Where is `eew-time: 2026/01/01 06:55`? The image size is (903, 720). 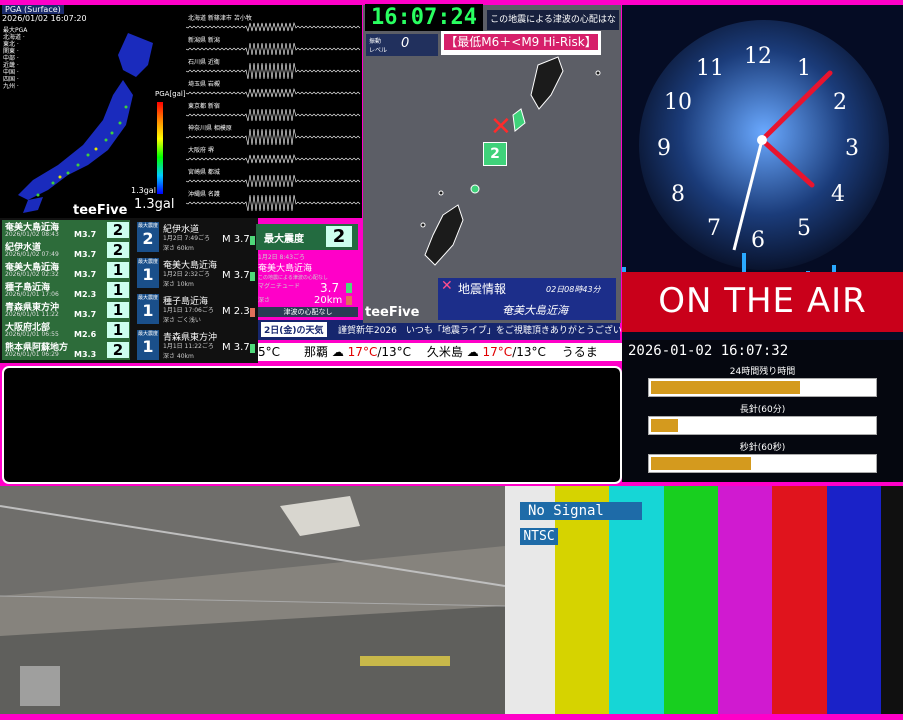 eew-time: 2026/01/01 06:55 is located at coordinates (32, 334).